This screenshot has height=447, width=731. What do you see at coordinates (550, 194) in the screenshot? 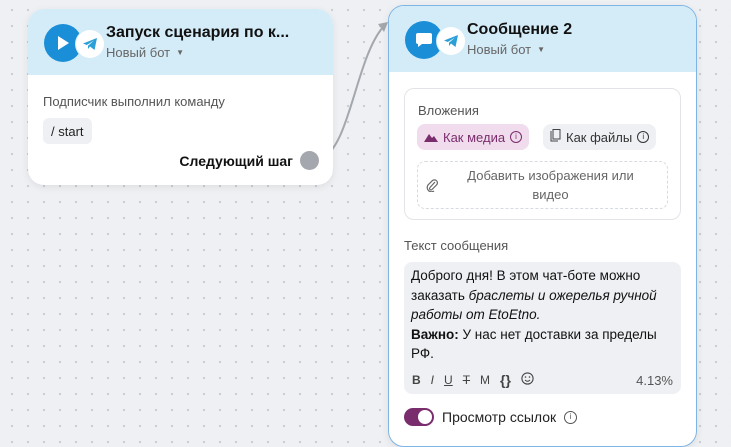
I see `add-media-line2: видео` at bounding box center [550, 194].